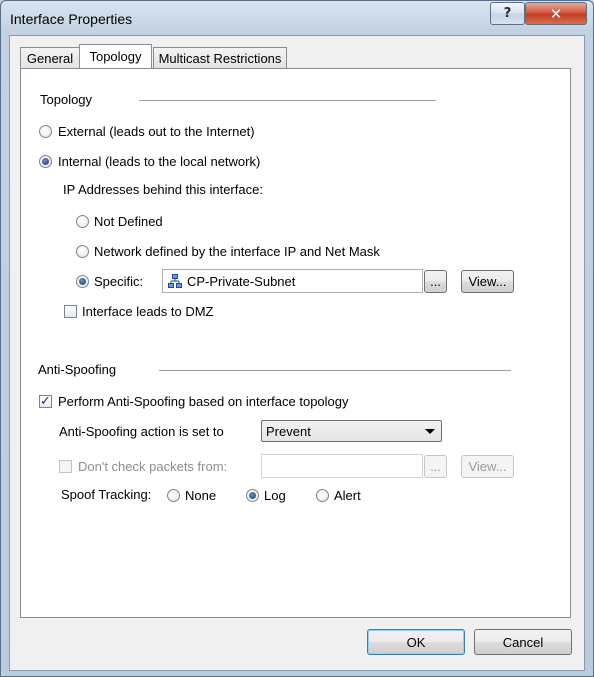  I want to click on spoof-tracking-label: Spoof Tracking:, so click(106, 494).